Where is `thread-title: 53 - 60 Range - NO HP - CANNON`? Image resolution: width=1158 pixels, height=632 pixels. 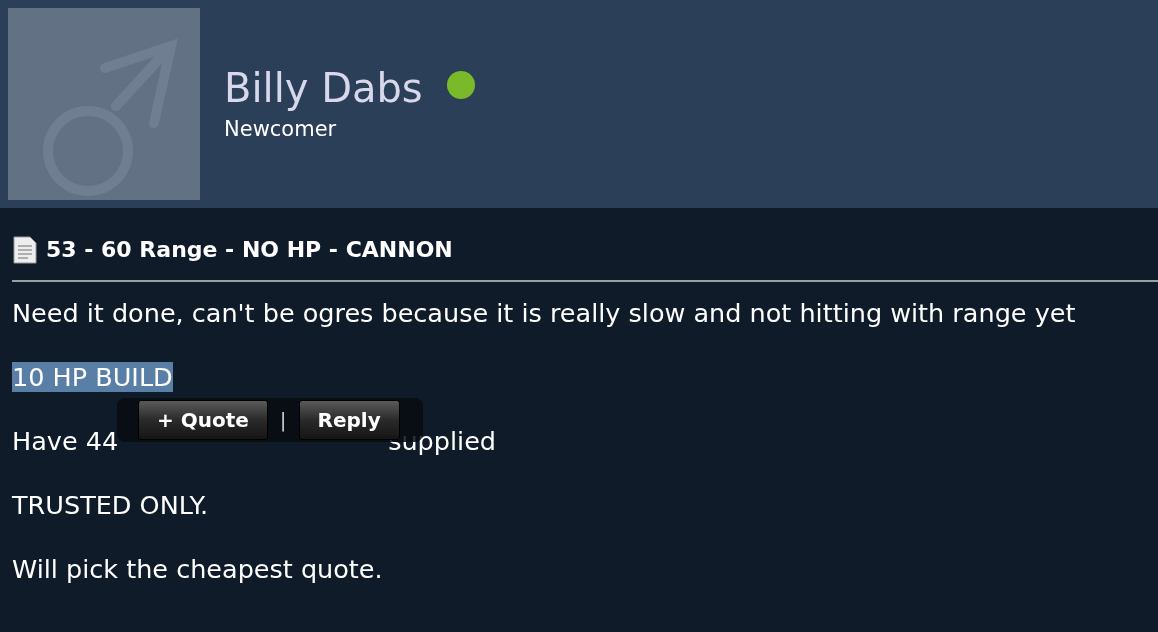 thread-title: 53 - 60 Range - NO HP - CANNON is located at coordinates (249, 250).